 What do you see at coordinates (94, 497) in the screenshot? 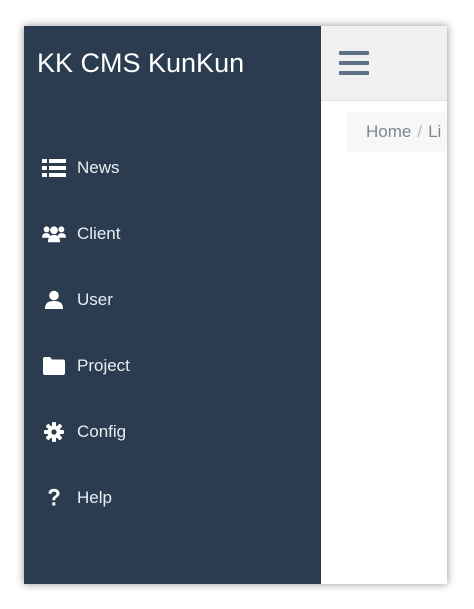
I see `sidebar-item-label: Help` at bounding box center [94, 497].